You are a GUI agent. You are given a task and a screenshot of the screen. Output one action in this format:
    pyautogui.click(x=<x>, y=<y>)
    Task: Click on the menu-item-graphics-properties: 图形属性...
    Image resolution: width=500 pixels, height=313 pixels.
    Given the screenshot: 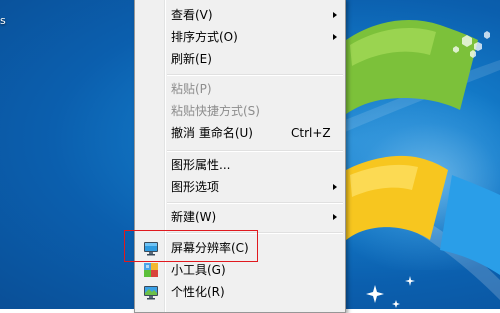 What is the action you would take?
    pyautogui.click(x=240, y=165)
    